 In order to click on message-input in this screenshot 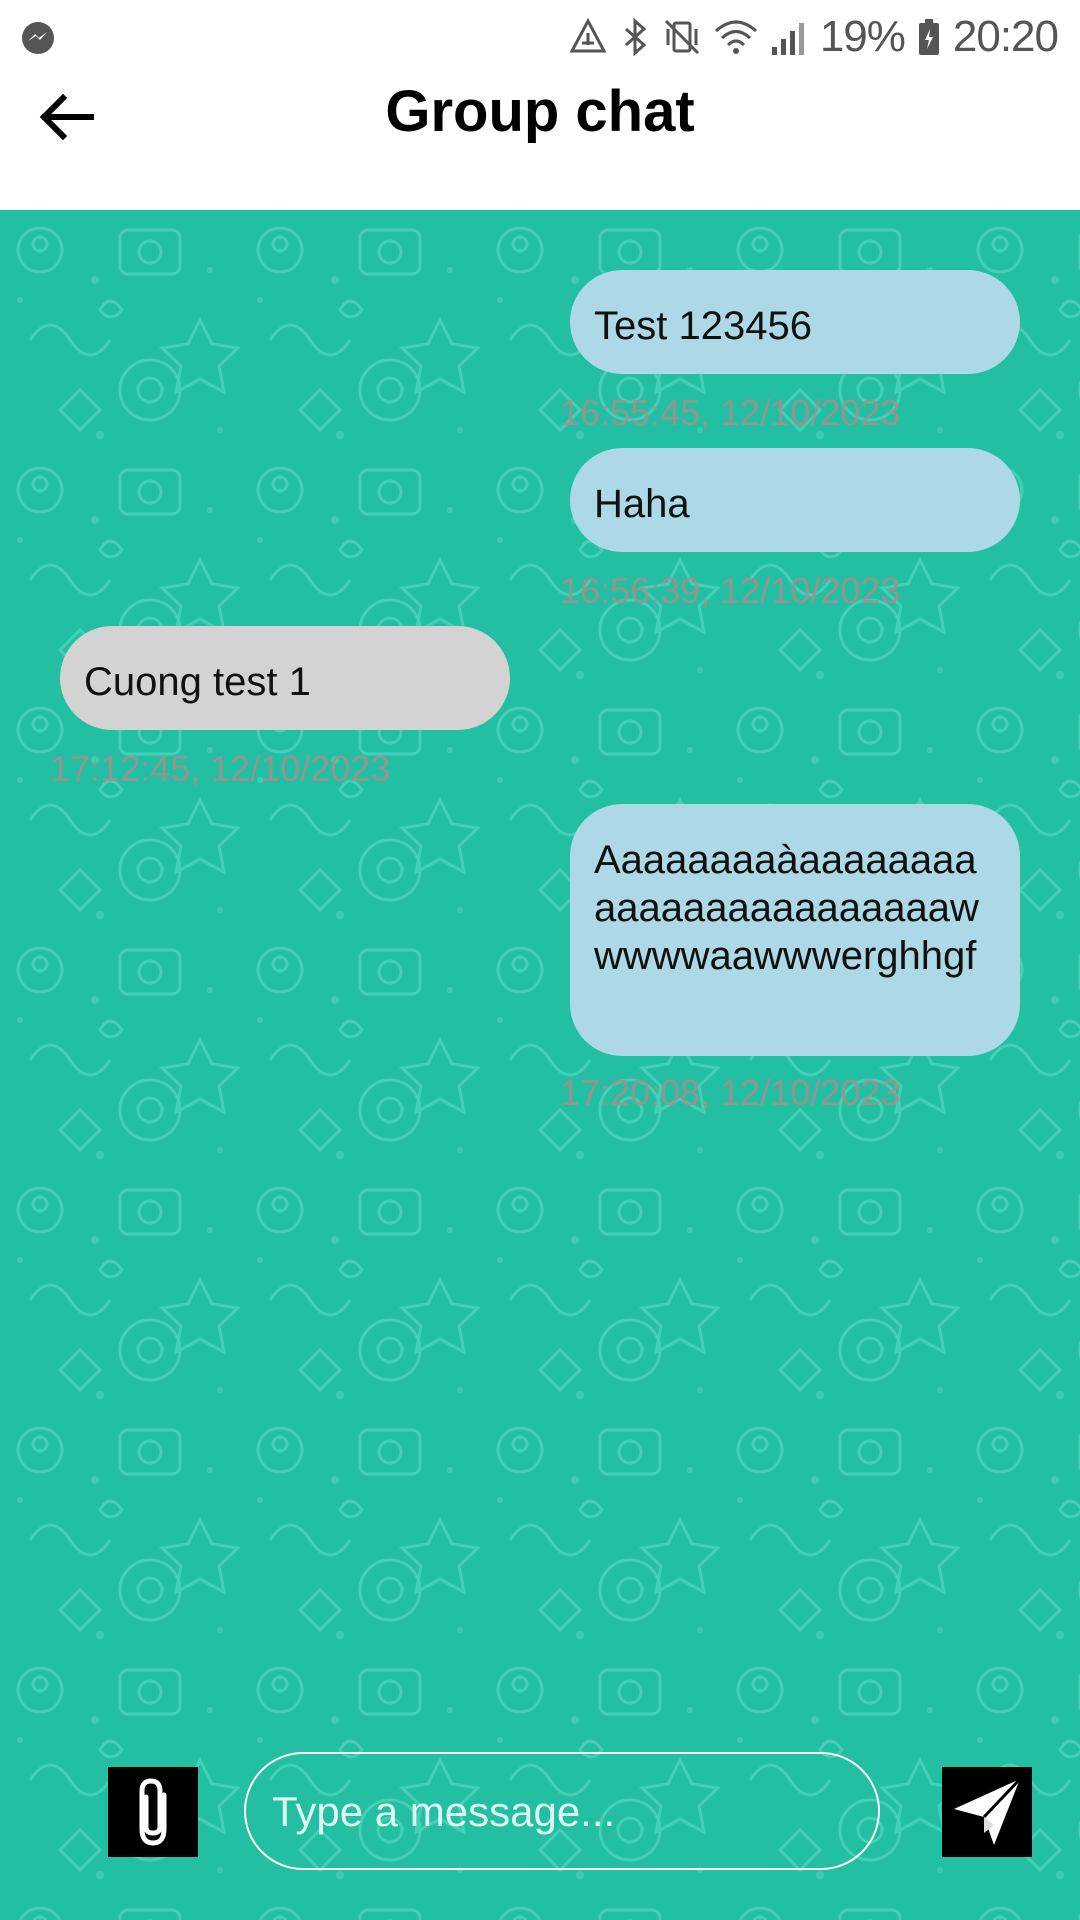, I will do `click(562, 1812)`.